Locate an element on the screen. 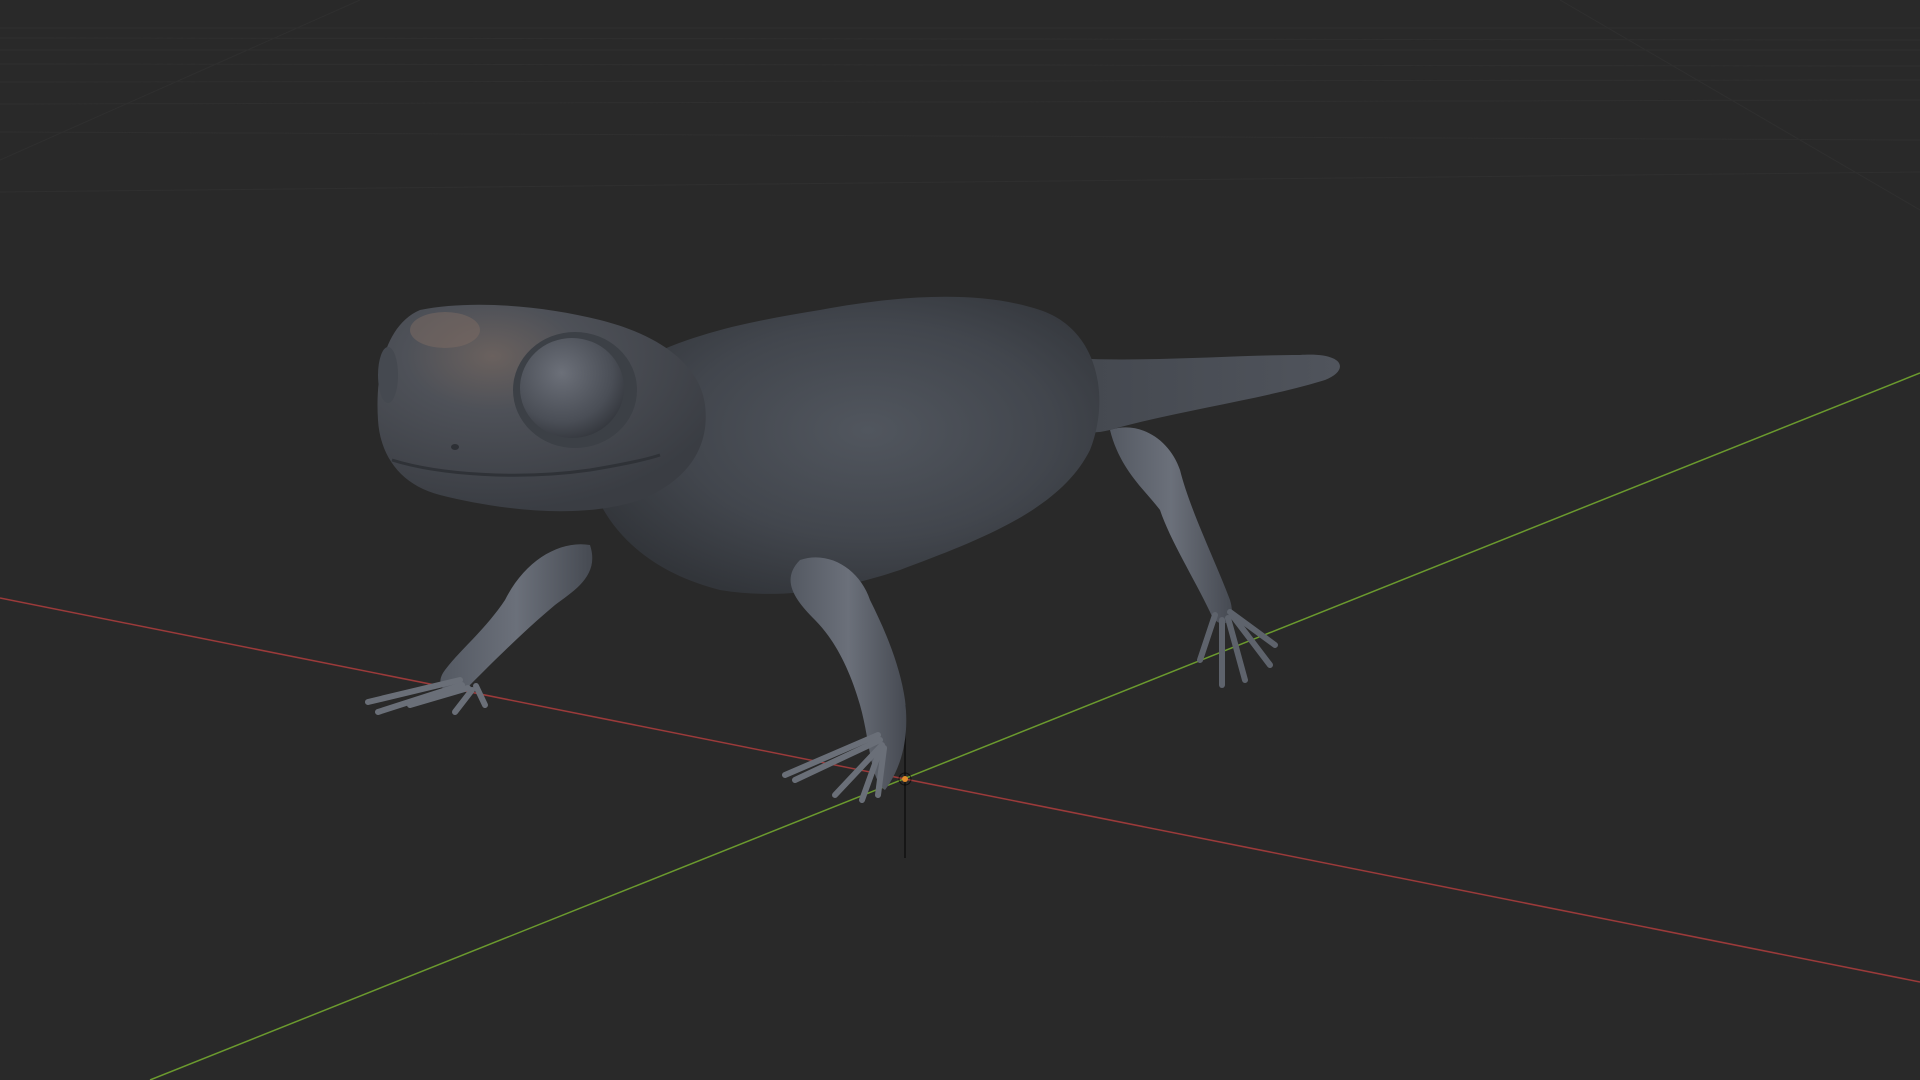 The width and height of the screenshot is (1920, 1080). salamander-rear-foot is located at coordinates (1237, 648).